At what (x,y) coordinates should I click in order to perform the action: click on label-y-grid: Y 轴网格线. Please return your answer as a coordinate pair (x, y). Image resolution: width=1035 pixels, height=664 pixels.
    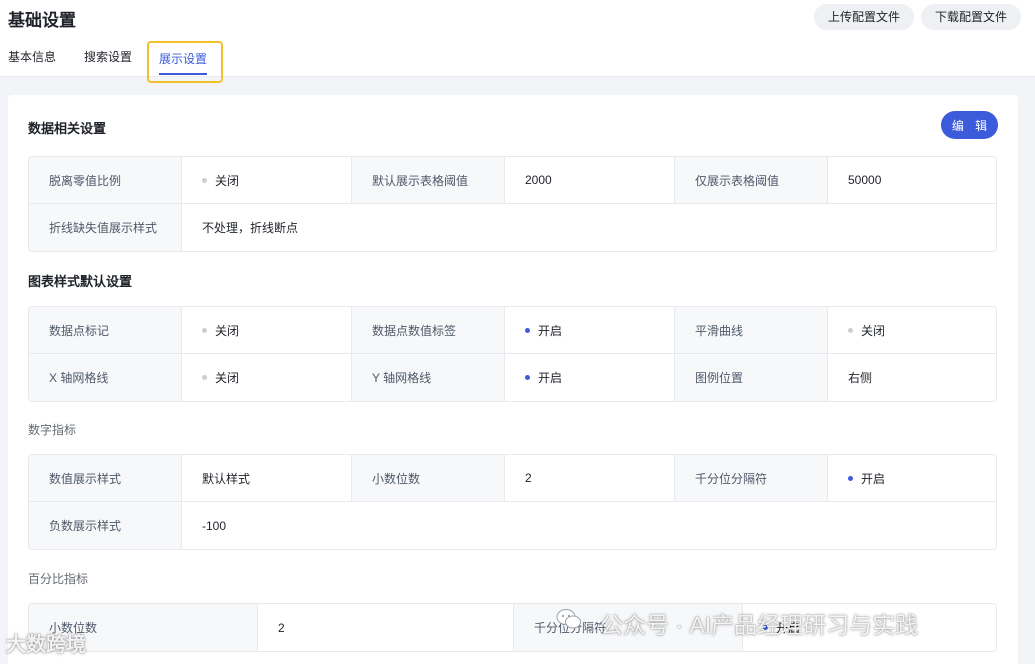
    Looking at the image, I should click on (428, 377).